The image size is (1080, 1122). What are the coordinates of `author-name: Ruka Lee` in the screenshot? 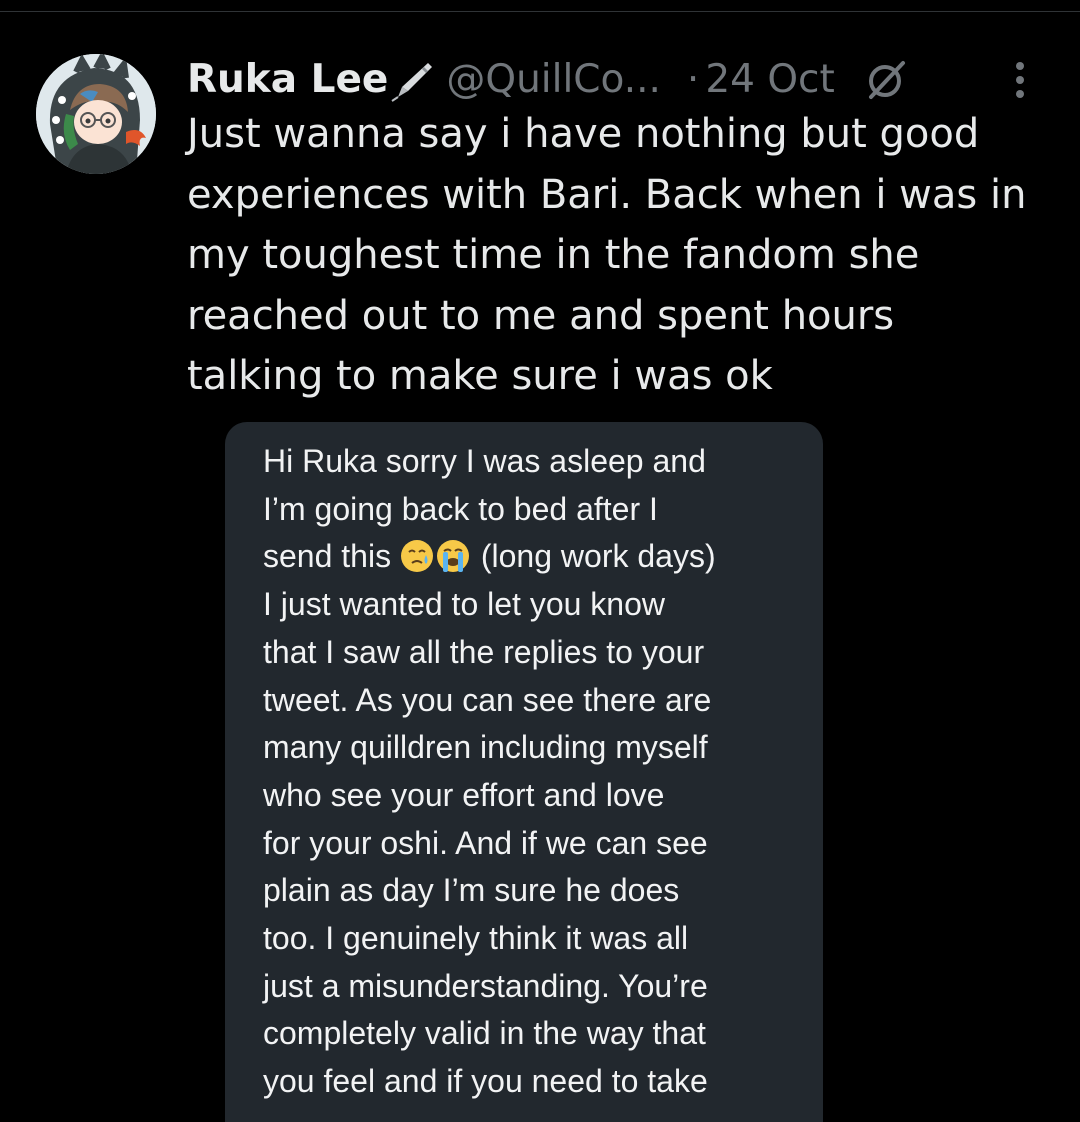 It's located at (287, 80).